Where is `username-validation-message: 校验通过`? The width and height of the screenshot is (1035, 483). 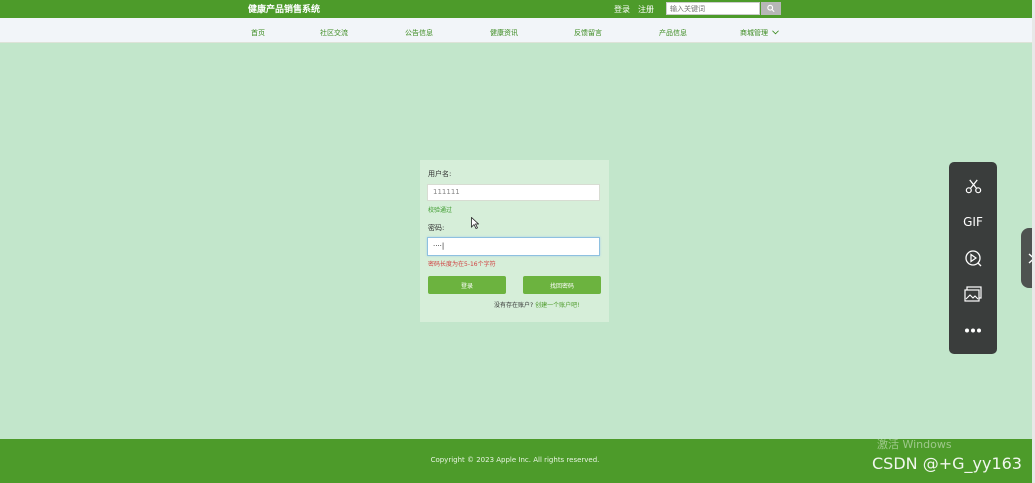 username-validation-message: 校验通过 is located at coordinates (440, 210).